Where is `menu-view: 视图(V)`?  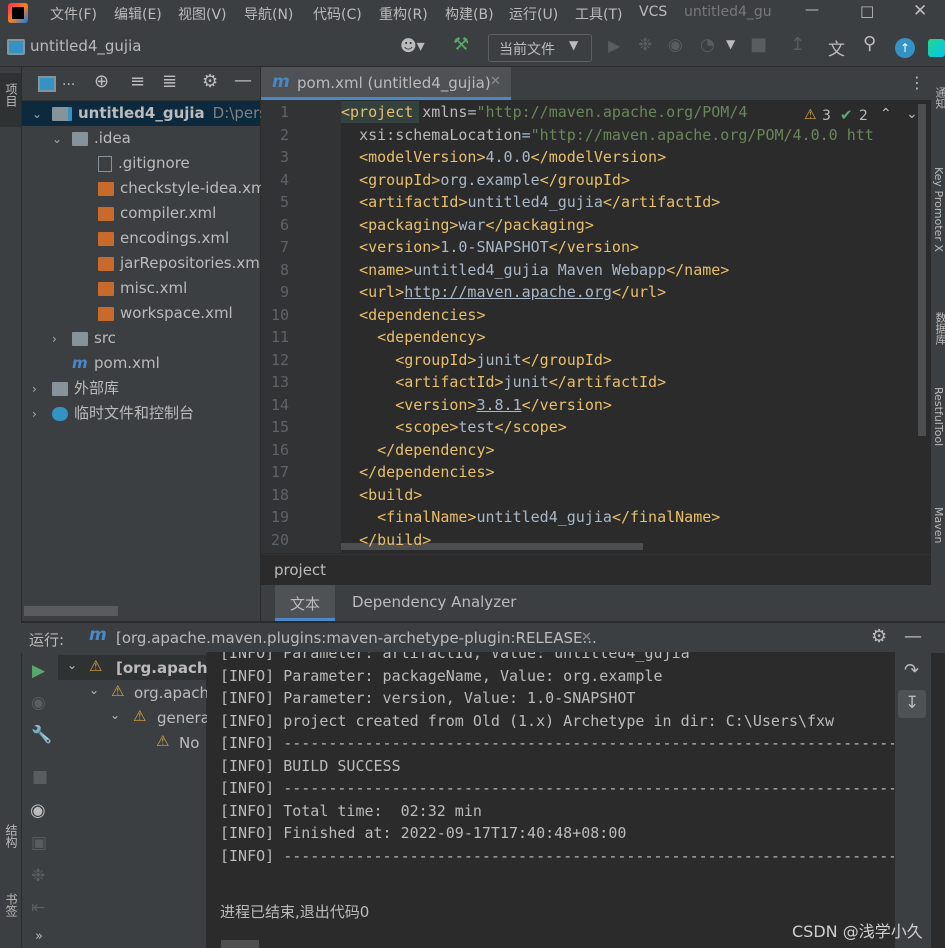 menu-view: 视图(V) is located at coordinates (202, 14).